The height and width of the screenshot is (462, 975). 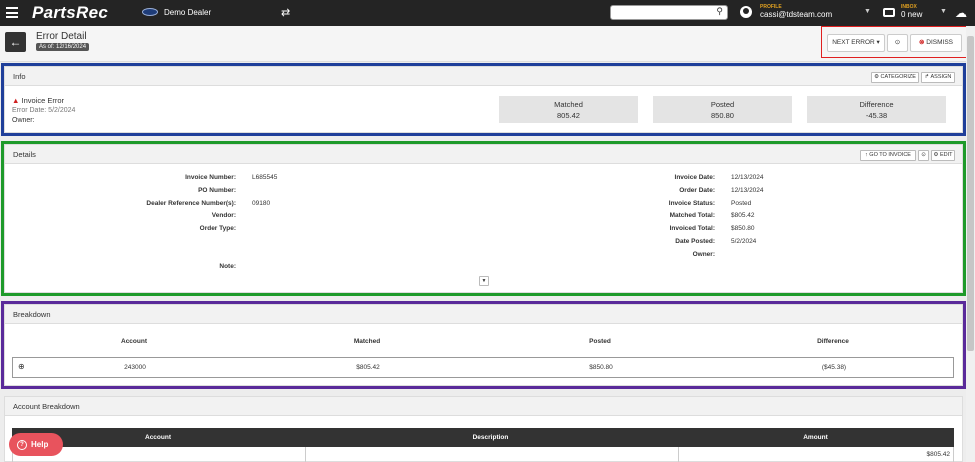 What do you see at coordinates (12, 12) in the screenshot?
I see `hamburger-menu-icon` at bounding box center [12, 12].